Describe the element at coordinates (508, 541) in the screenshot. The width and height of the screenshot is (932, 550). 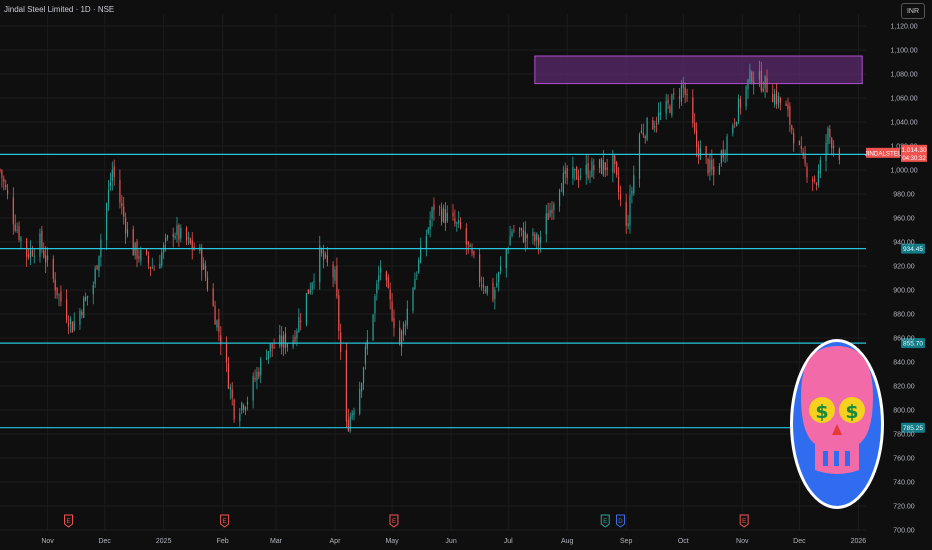
I see `x-tick-label: Jul` at that location.